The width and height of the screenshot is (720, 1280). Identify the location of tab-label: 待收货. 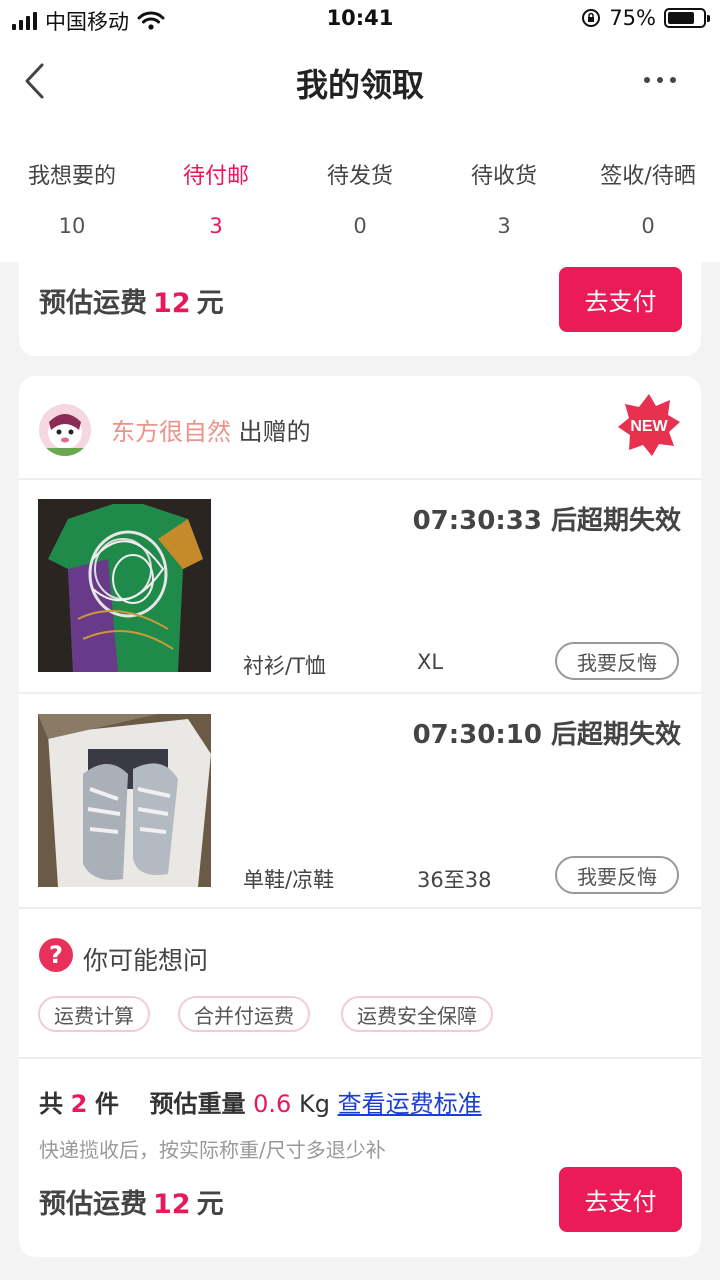
(503, 176).